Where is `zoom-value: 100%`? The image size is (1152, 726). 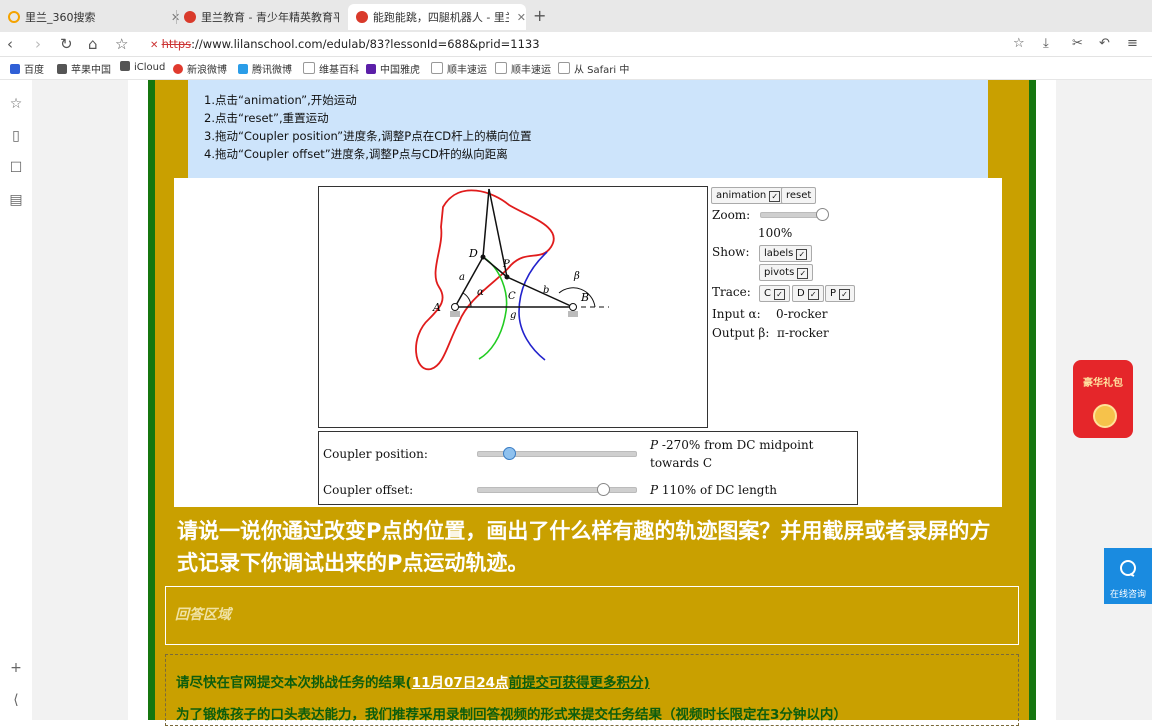 zoom-value: 100% is located at coordinates (775, 233).